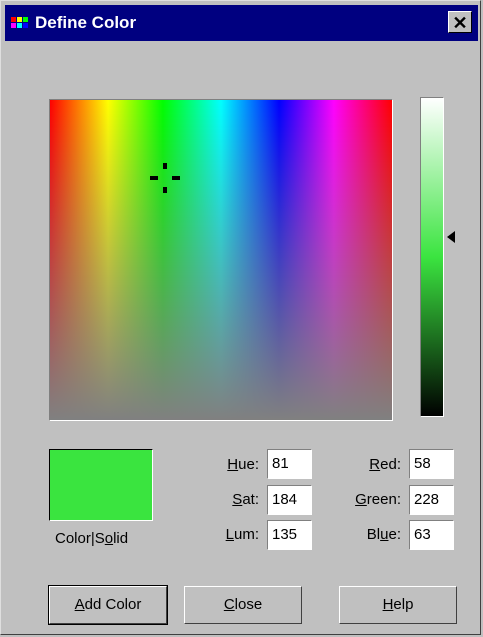 Image resolution: width=483 pixels, height=637 pixels. What do you see at coordinates (383, 534) in the screenshot?
I see `blue-label: Blue:` at bounding box center [383, 534].